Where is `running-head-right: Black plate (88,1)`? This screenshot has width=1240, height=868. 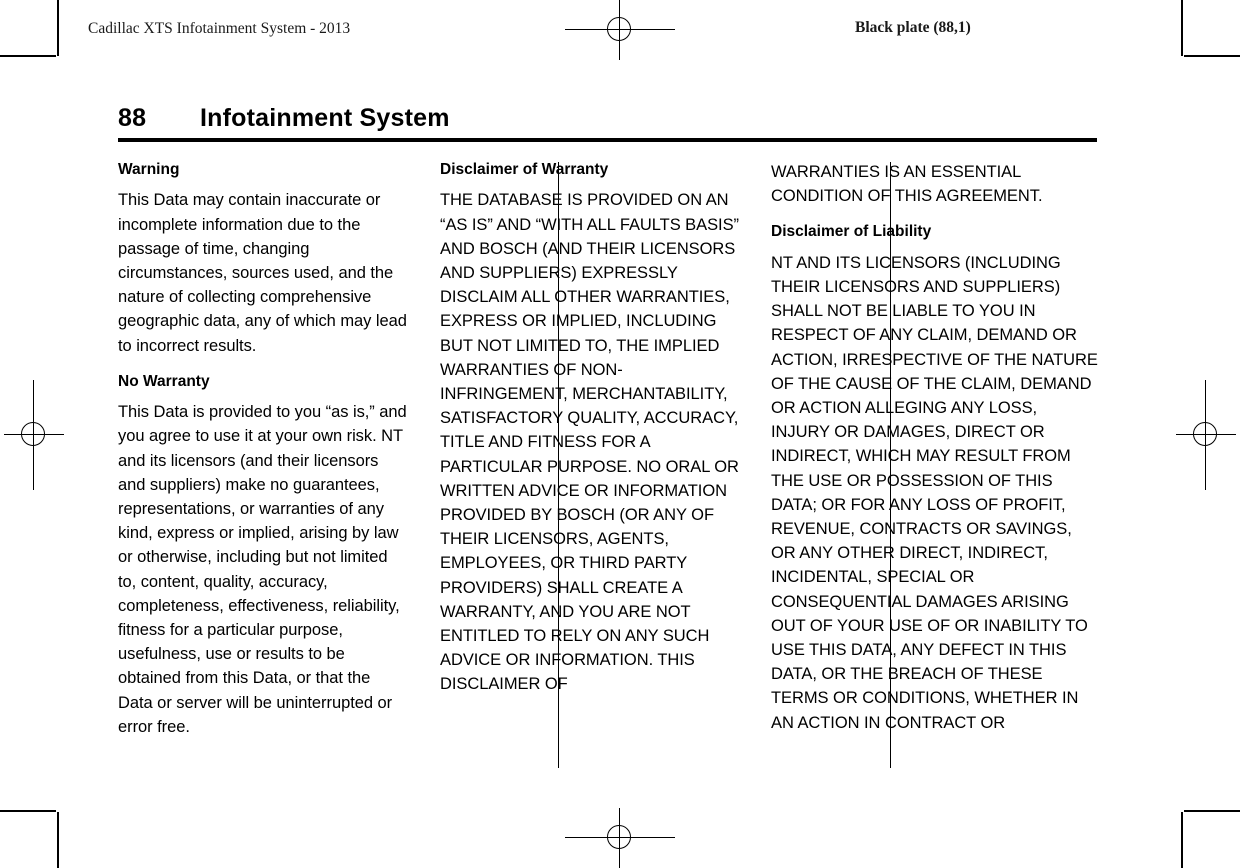 running-head-right: Black plate (88,1) is located at coordinates (913, 27).